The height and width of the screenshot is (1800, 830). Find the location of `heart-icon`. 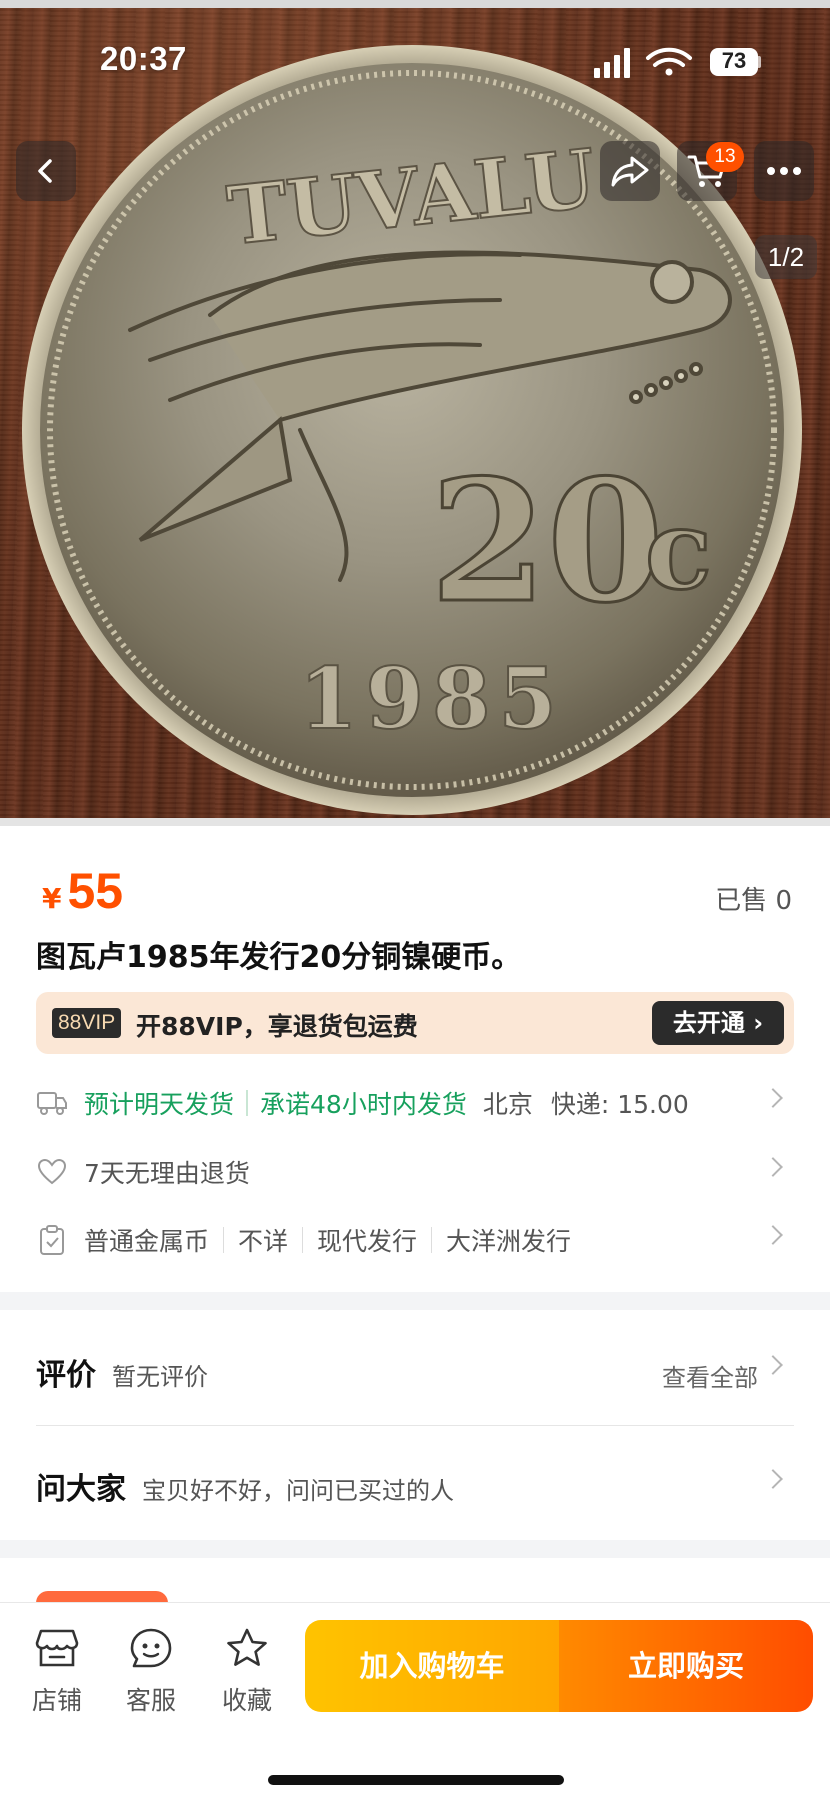

heart-icon is located at coordinates (52, 1172).